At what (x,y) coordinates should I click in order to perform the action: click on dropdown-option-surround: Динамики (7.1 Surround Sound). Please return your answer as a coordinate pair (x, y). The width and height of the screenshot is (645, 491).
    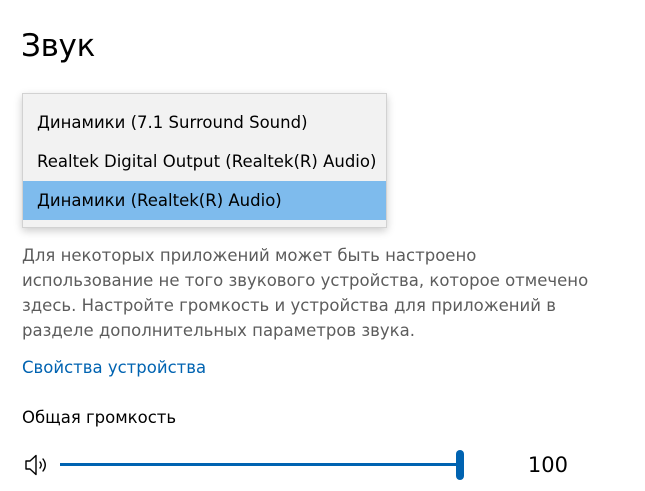
    Looking at the image, I should click on (204, 122).